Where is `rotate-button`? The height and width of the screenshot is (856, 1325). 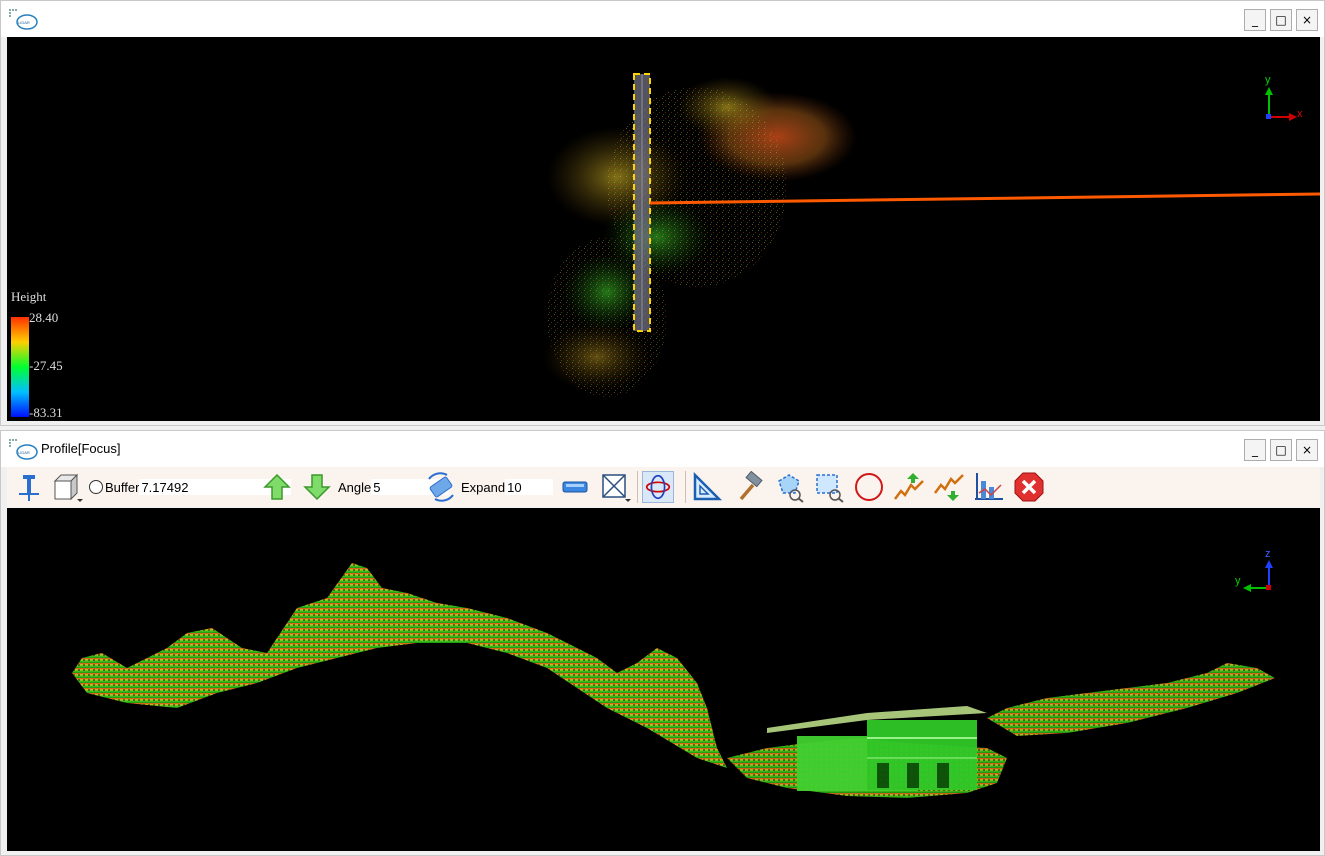 rotate-button is located at coordinates (441, 487).